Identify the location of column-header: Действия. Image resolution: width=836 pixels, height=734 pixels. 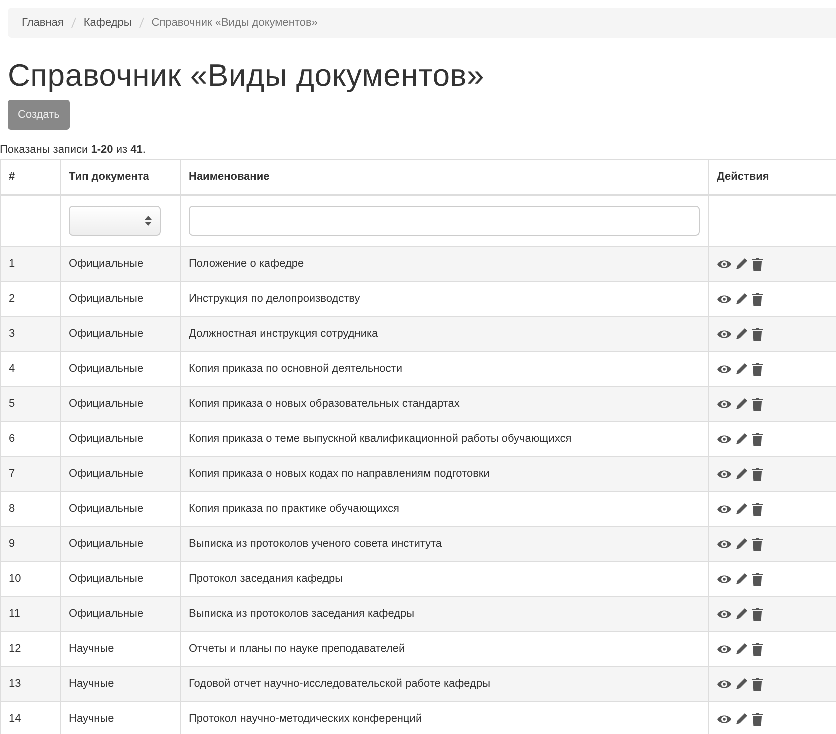
(743, 177).